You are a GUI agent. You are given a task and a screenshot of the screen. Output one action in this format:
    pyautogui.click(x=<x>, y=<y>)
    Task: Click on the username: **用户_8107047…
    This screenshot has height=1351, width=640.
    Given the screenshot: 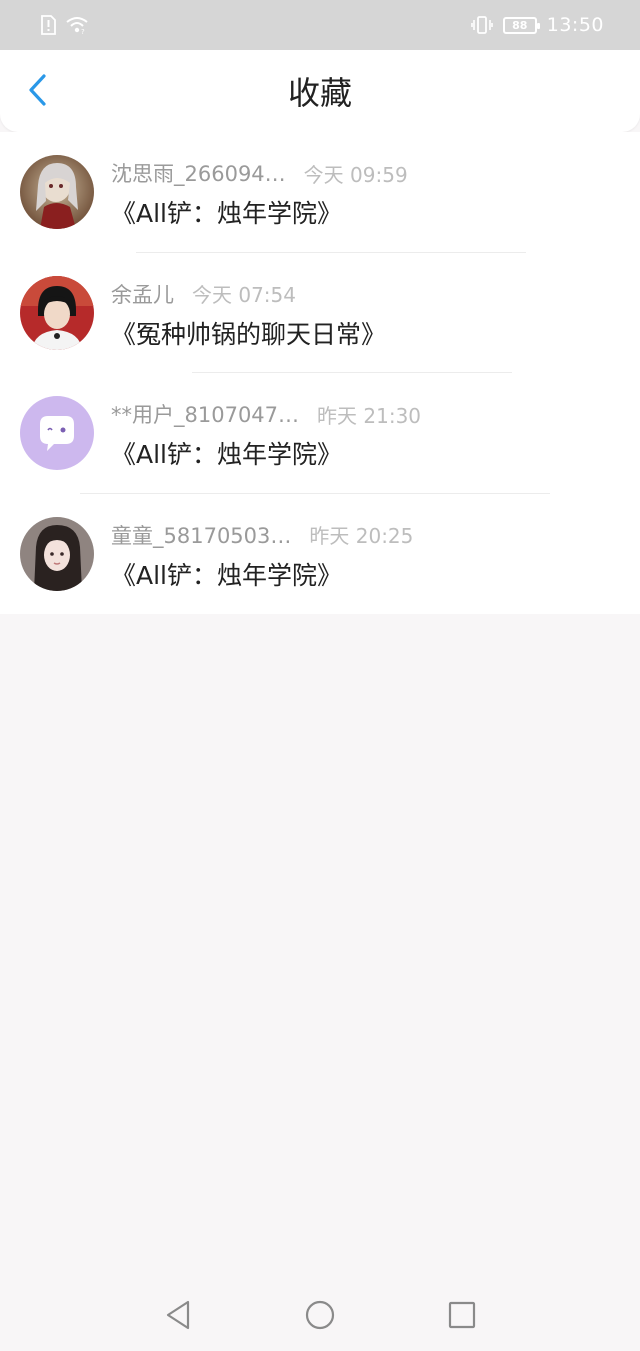 What is the action you would take?
    pyautogui.click(x=205, y=415)
    